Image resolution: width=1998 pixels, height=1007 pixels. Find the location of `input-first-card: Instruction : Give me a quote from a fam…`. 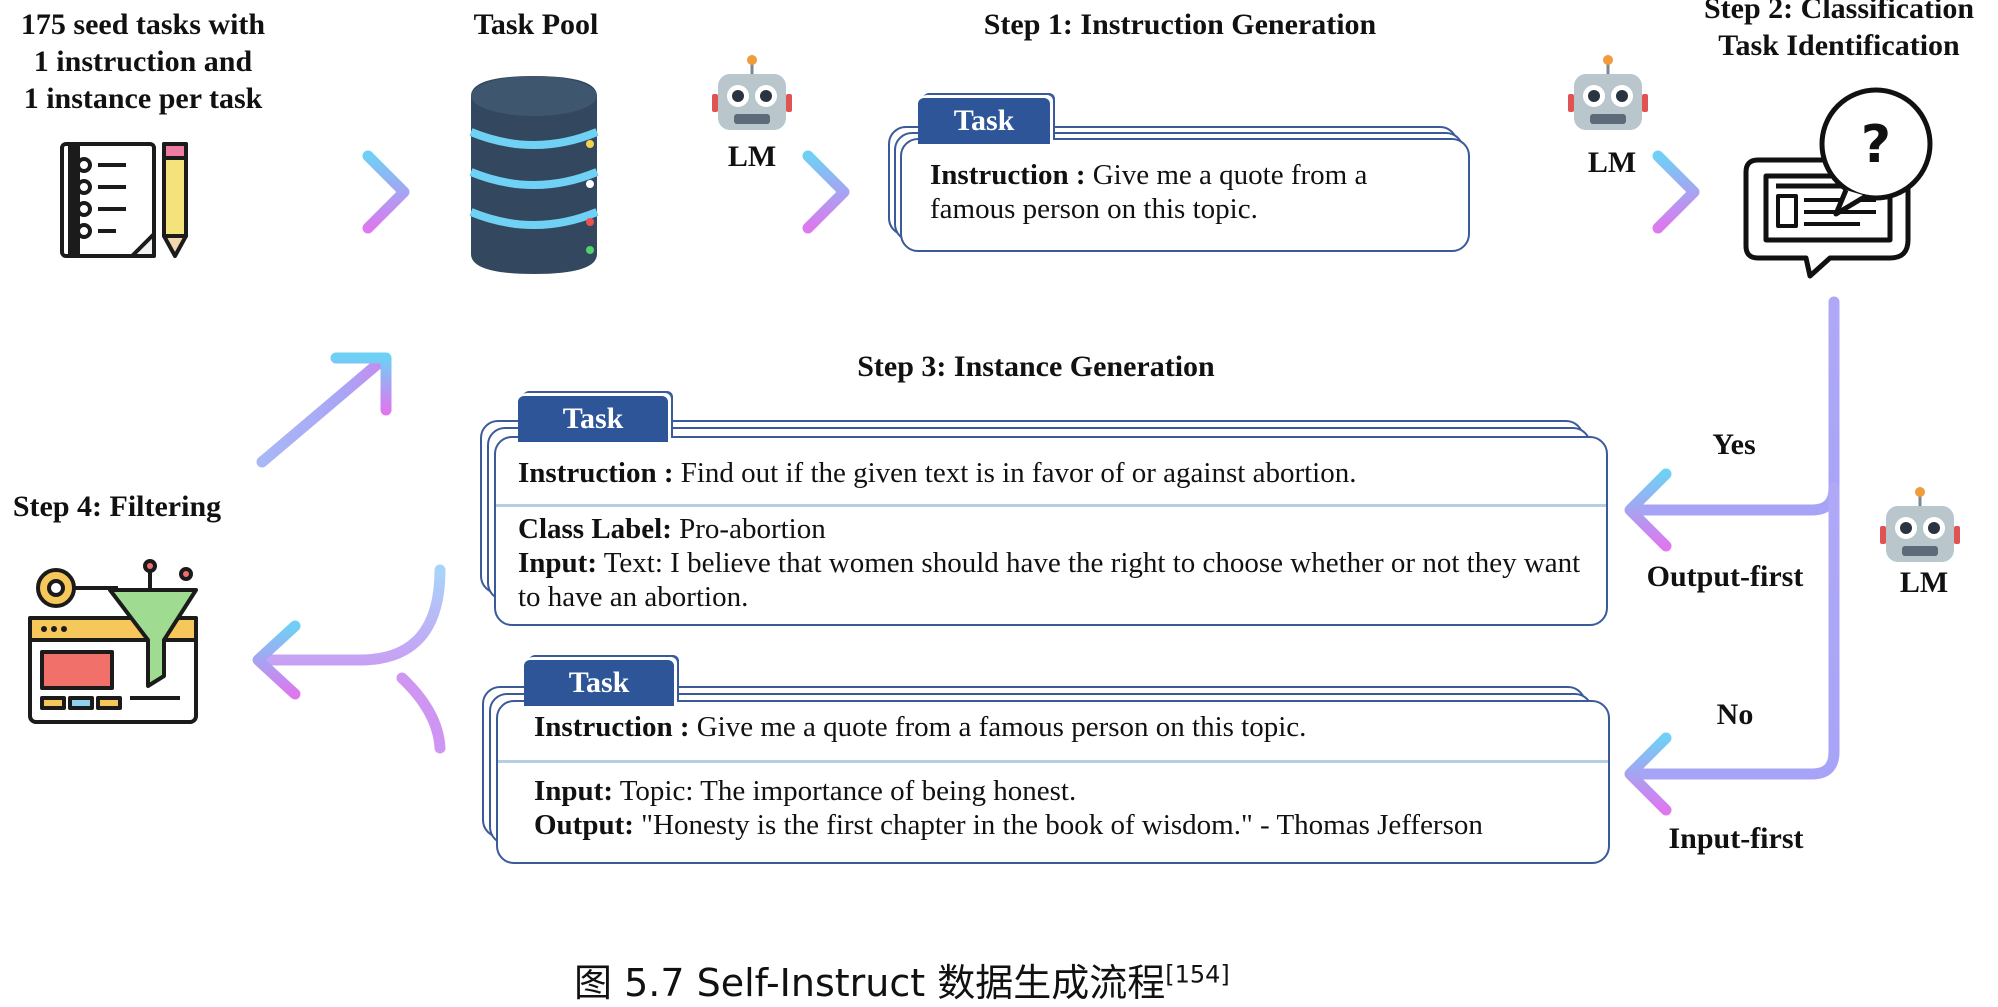

input-first-card: Instruction : Give me a quote from a fam… is located at coordinates (1053, 782).